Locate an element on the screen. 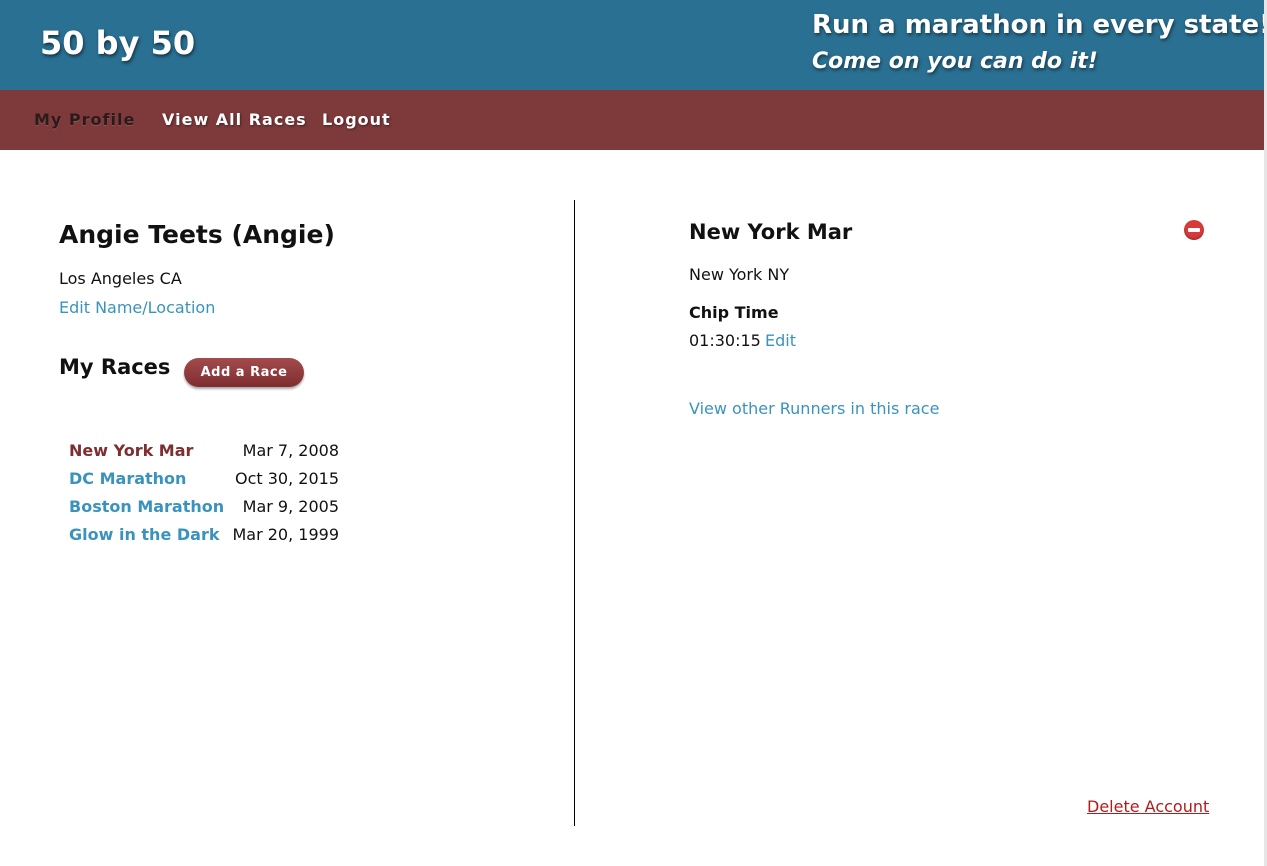  chip-time-label: Chip Time is located at coordinates (734, 312).